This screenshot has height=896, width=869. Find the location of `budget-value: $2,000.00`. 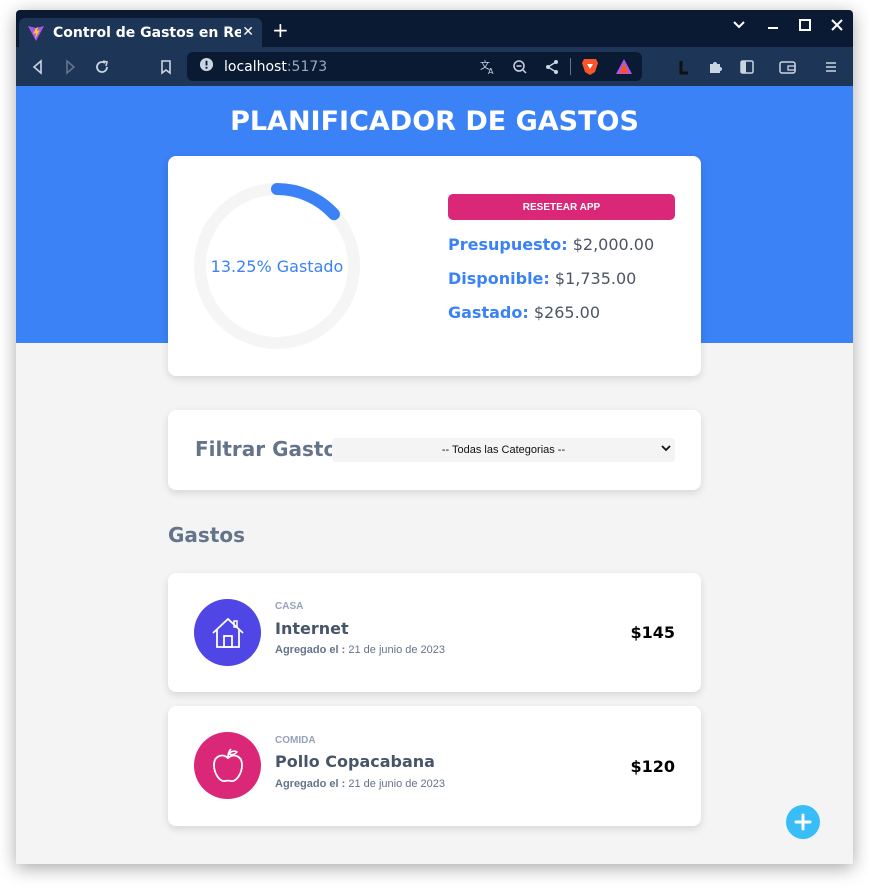

budget-value: $2,000.00 is located at coordinates (613, 244).